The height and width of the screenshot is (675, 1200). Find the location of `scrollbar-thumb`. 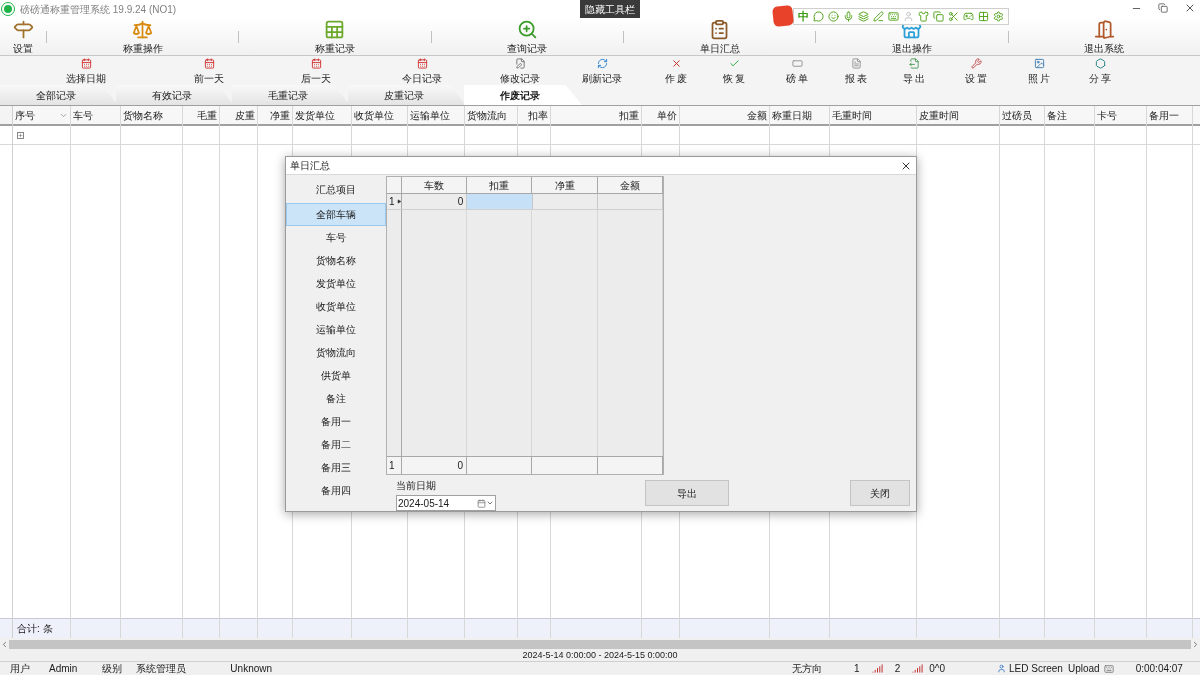

scrollbar-thumb is located at coordinates (600, 644).